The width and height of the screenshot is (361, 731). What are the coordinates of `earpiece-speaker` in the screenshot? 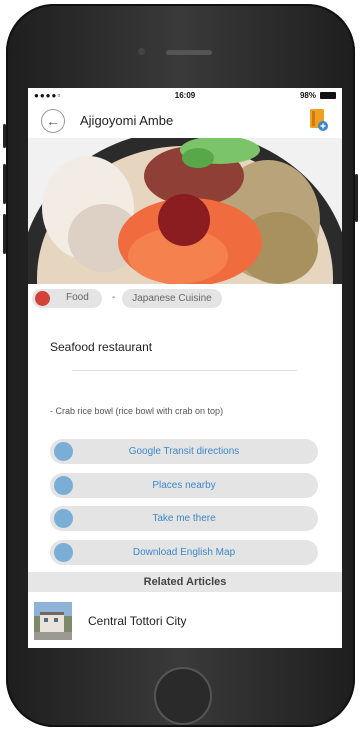 It's located at (189, 52).